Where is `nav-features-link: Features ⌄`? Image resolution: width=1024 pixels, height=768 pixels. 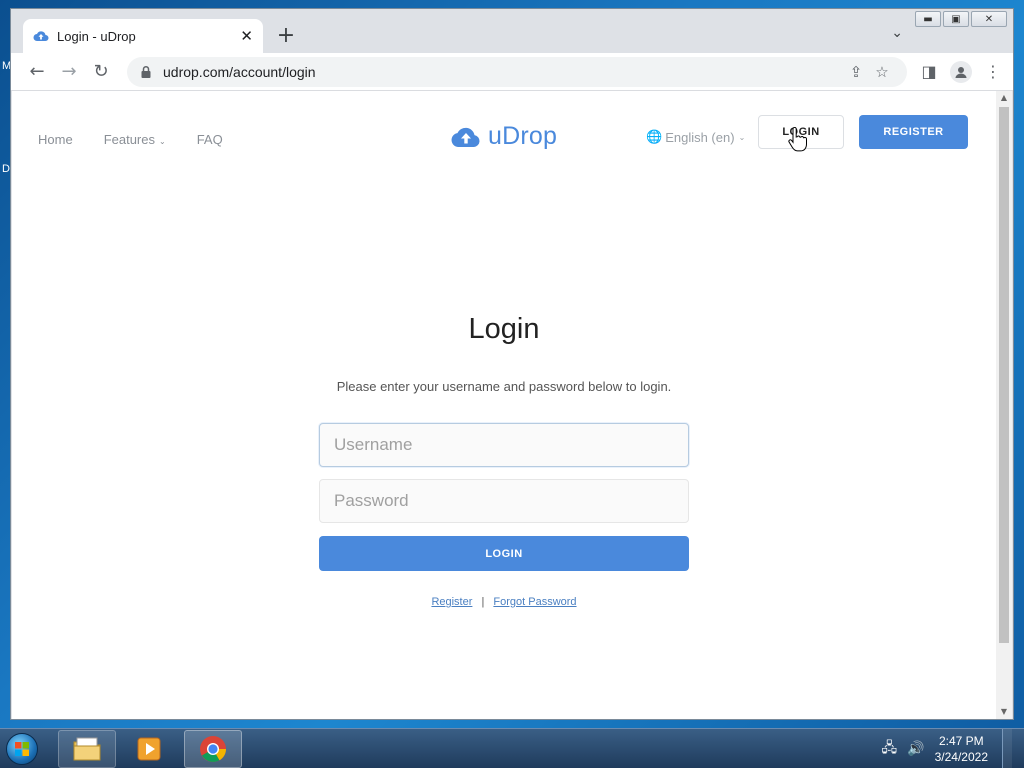 nav-features-link: Features ⌄ is located at coordinates (135, 139).